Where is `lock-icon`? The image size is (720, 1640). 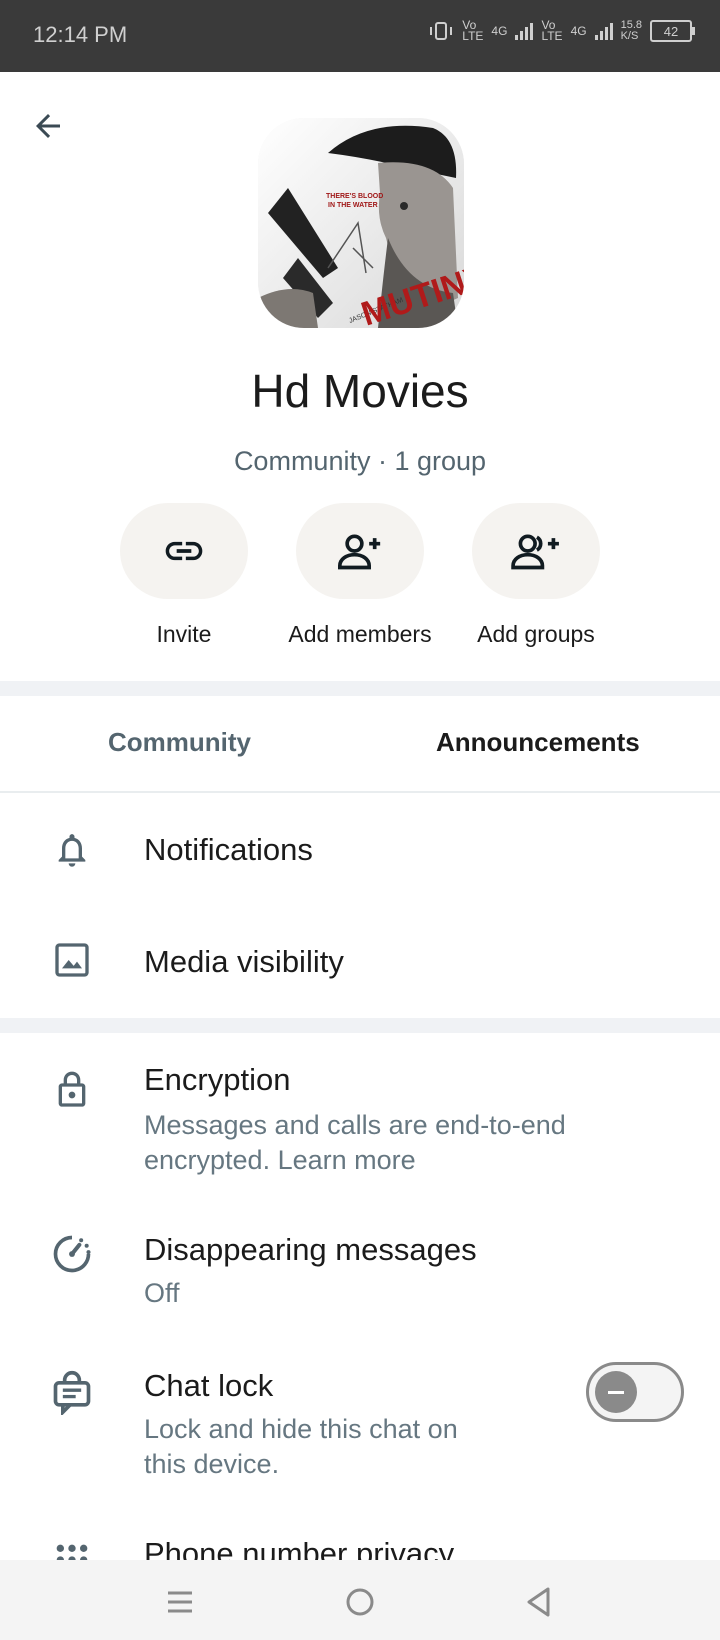 lock-icon is located at coordinates (72, 1090).